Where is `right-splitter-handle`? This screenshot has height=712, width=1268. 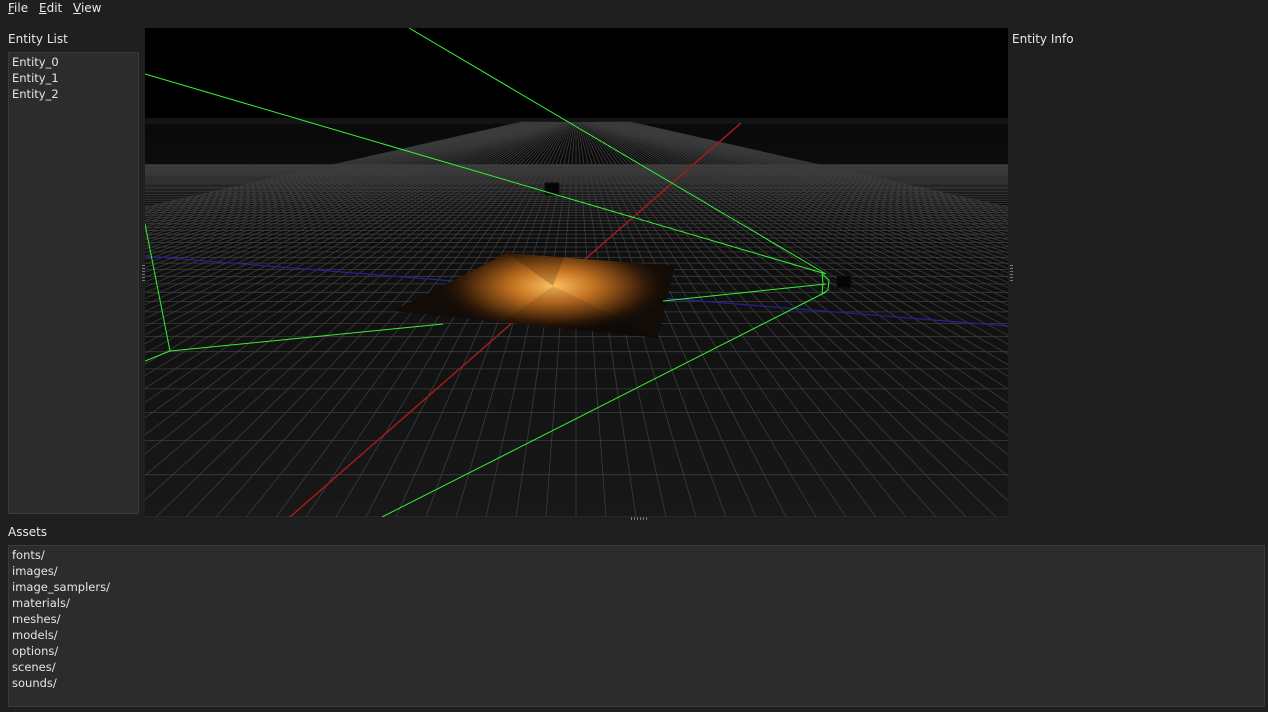
right-splitter-handle is located at coordinates (1011, 274).